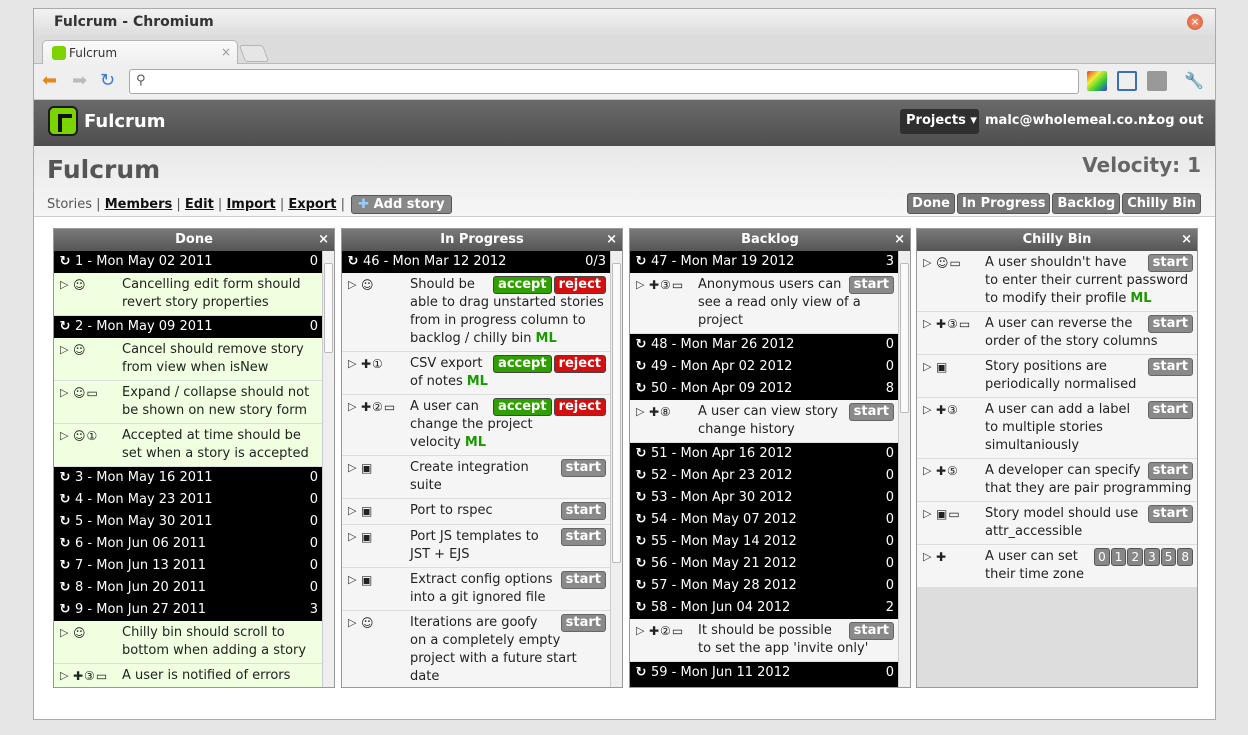 The image size is (1248, 735). What do you see at coordinates (1195, 22) in the screenshot?
I see `window-close-button: ×` at bounding box center [1195, 22].